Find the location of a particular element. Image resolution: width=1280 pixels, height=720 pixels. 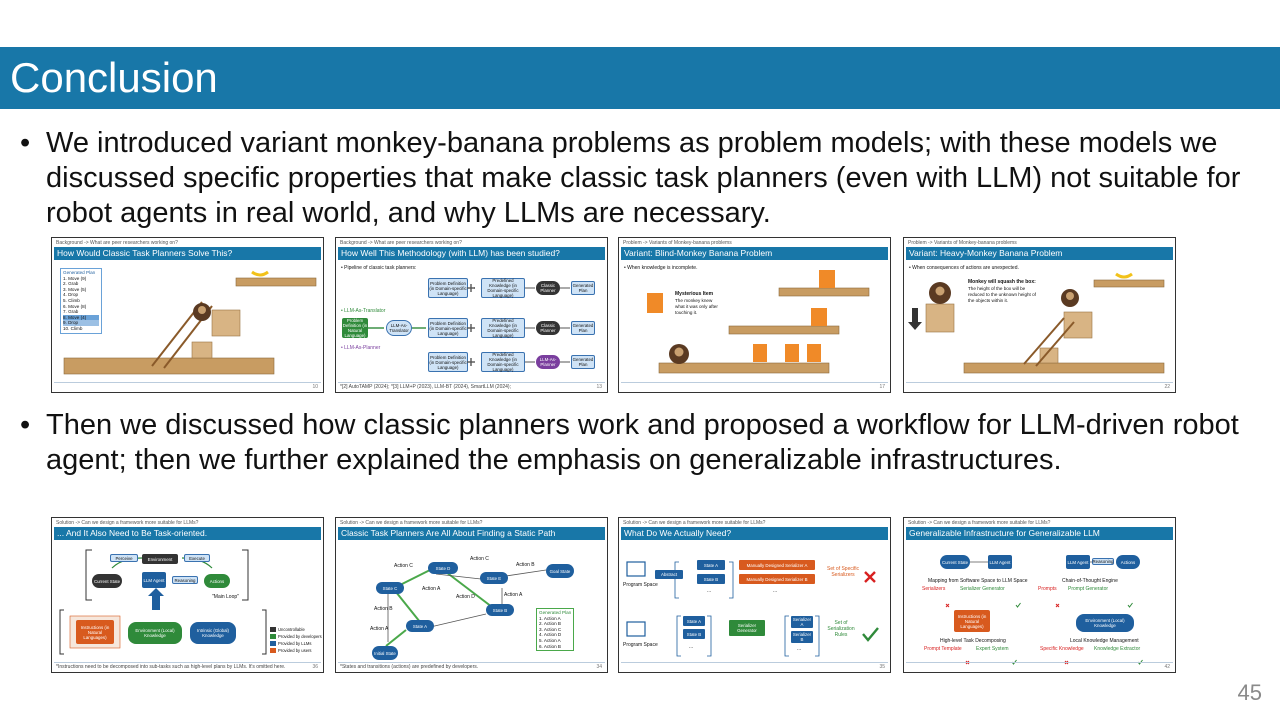

serializer-a-box: Serializer A is located at coordinates (802, 622).